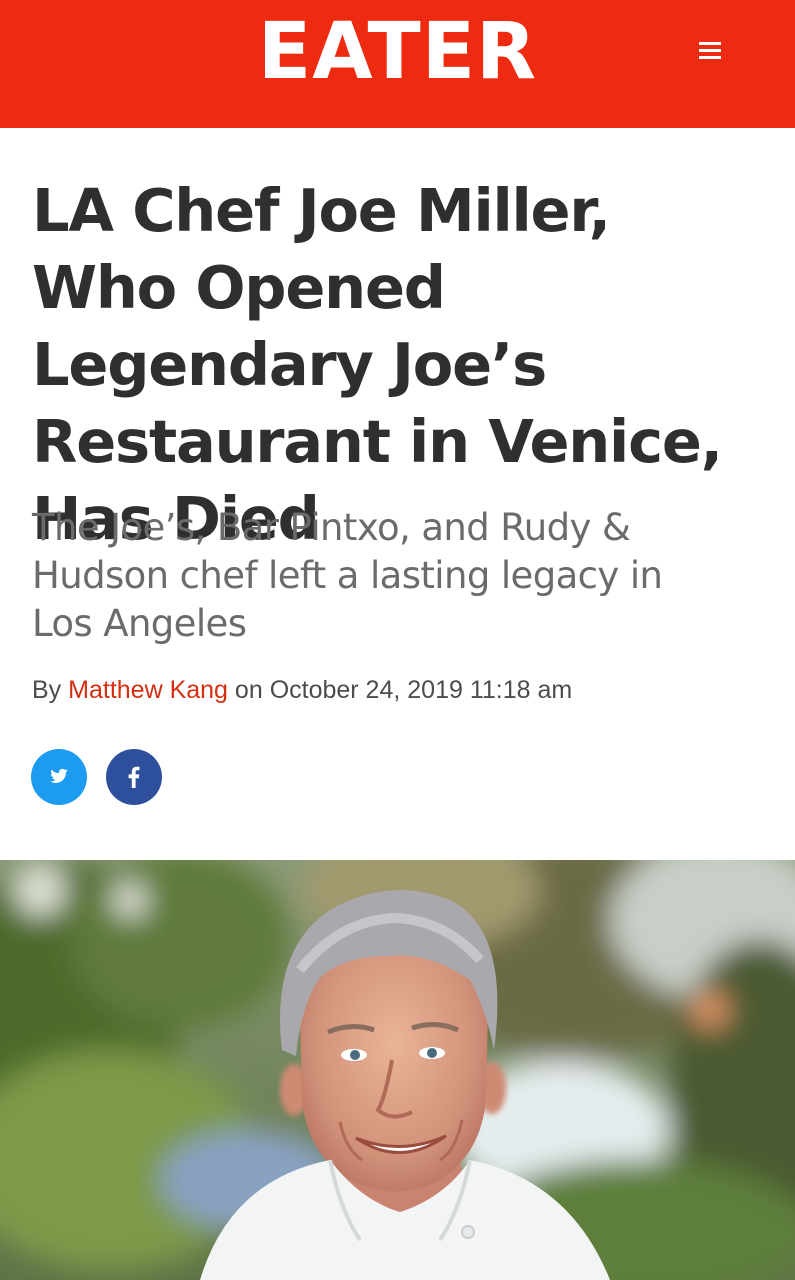 The height and width of the screenshot is (1280, 795). I want to click on hamburger-menu-button, so click(711, 51).